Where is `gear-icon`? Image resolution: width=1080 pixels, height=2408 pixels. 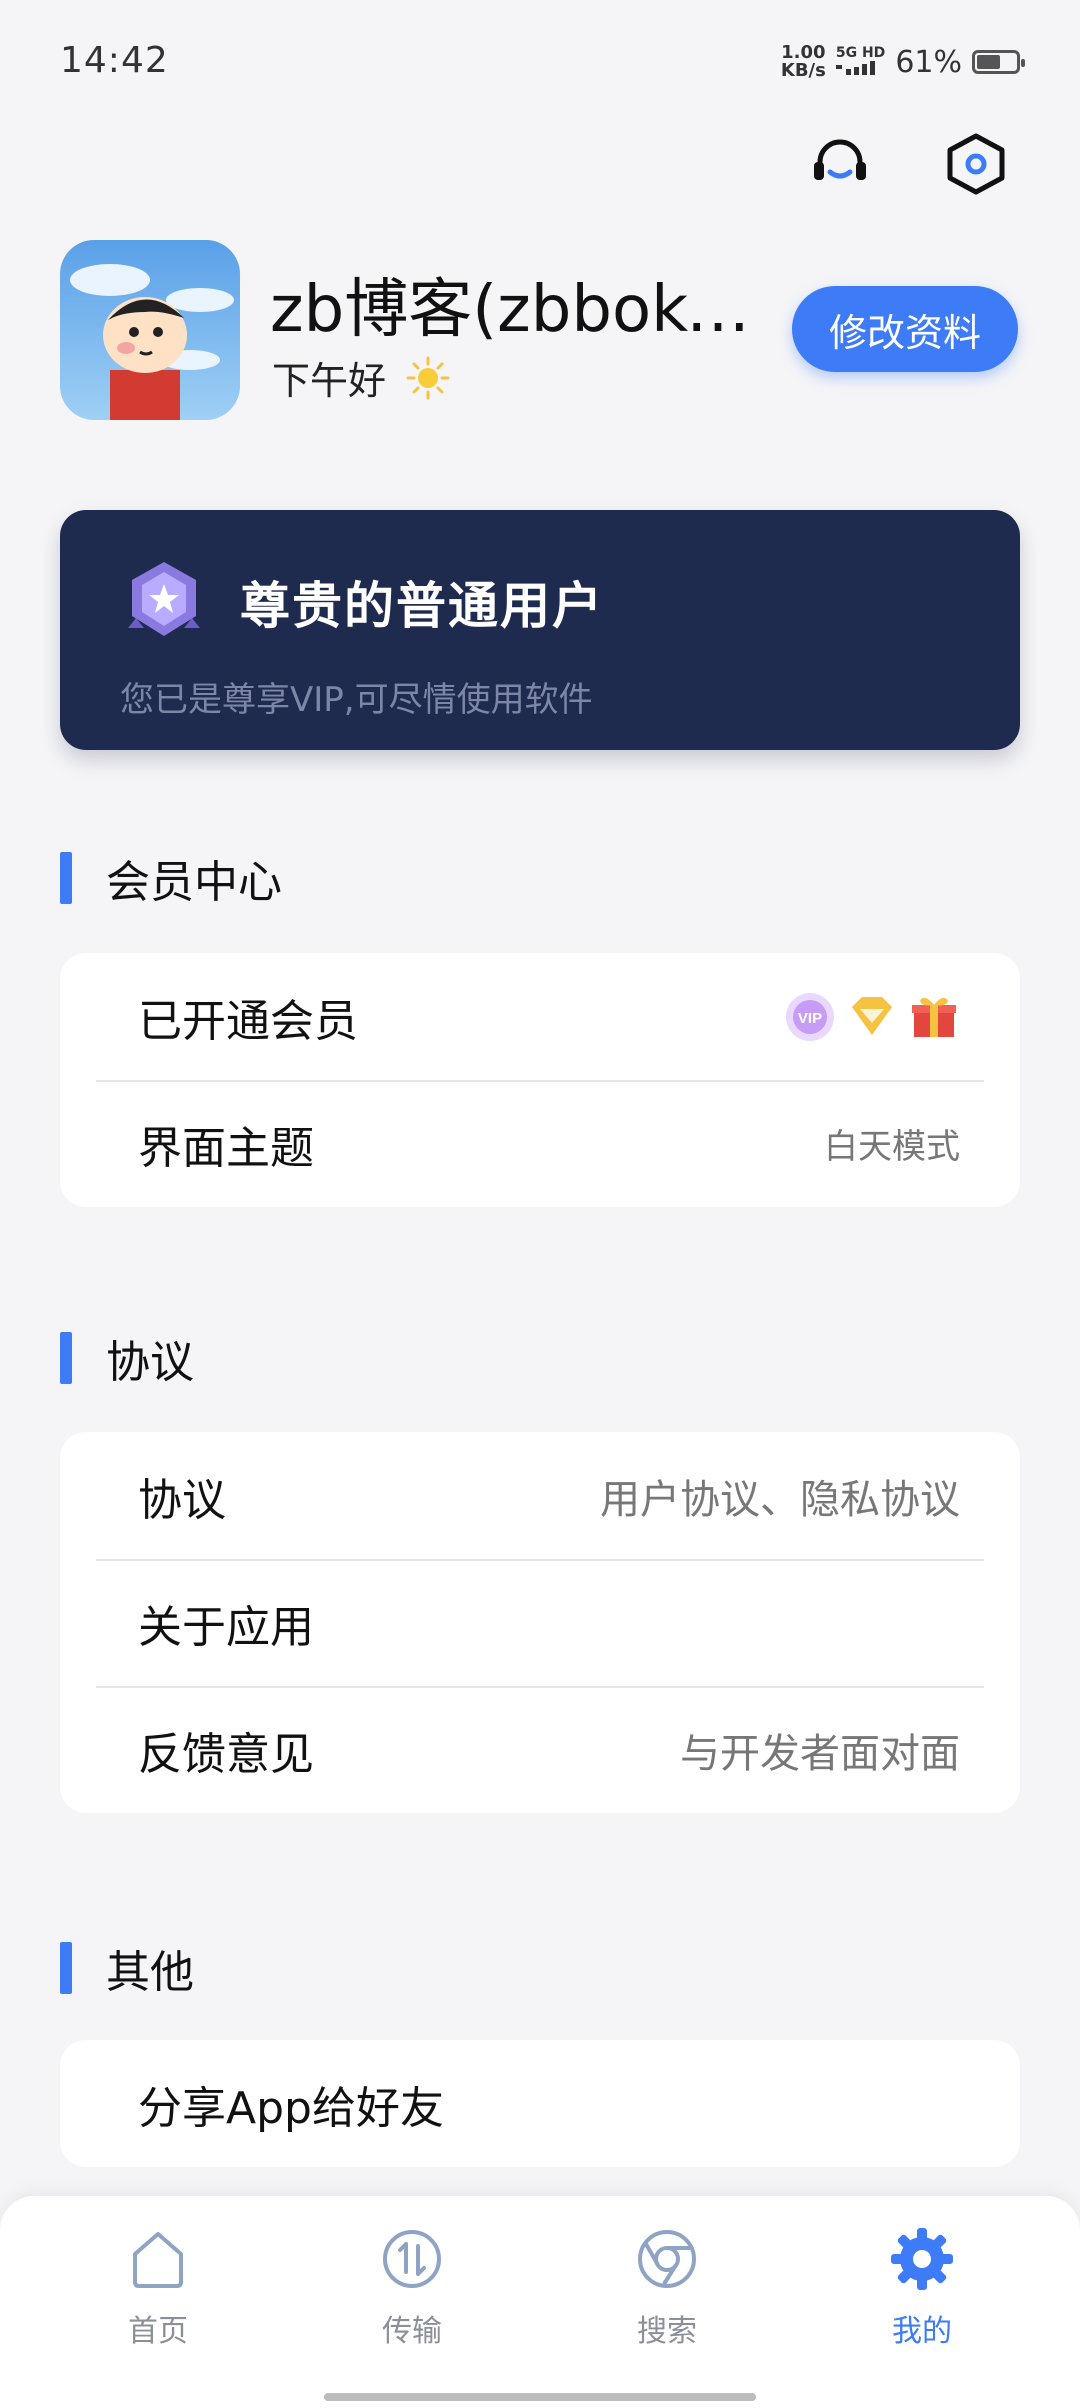
gear-icon is located at coordinates (922, 2259).